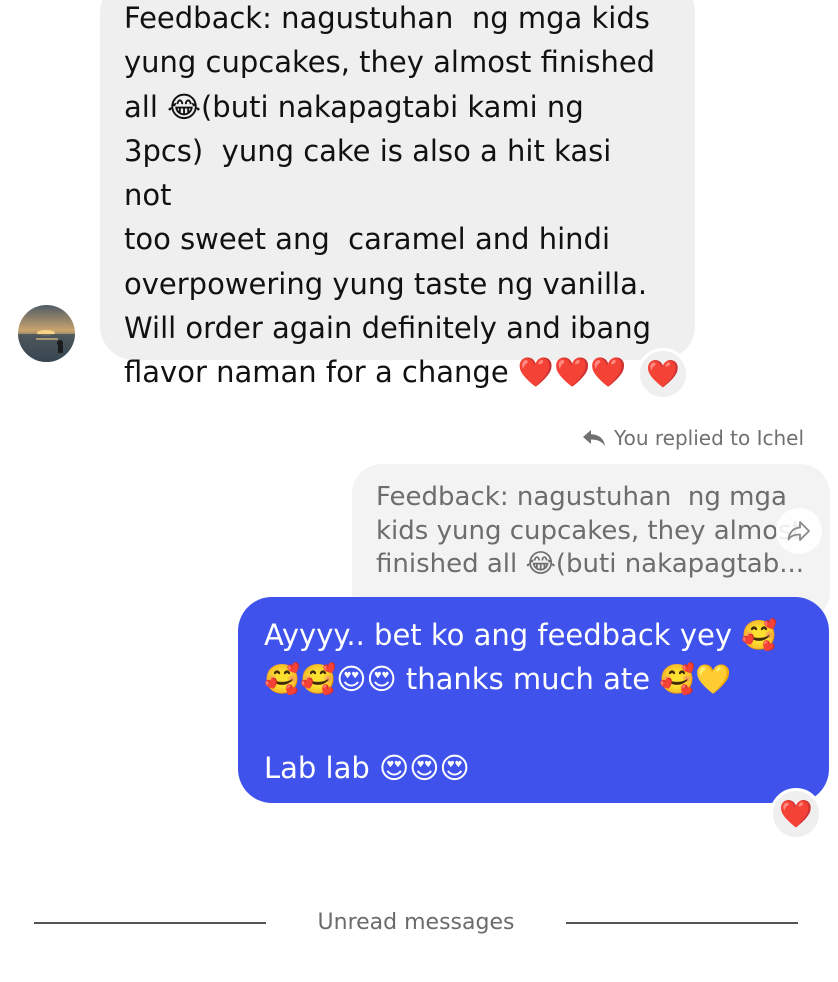 Image resolution: width=838 pixels, height=982 pixels. I want to click on reply-header: You replied to Ichel, so click(693, 438).